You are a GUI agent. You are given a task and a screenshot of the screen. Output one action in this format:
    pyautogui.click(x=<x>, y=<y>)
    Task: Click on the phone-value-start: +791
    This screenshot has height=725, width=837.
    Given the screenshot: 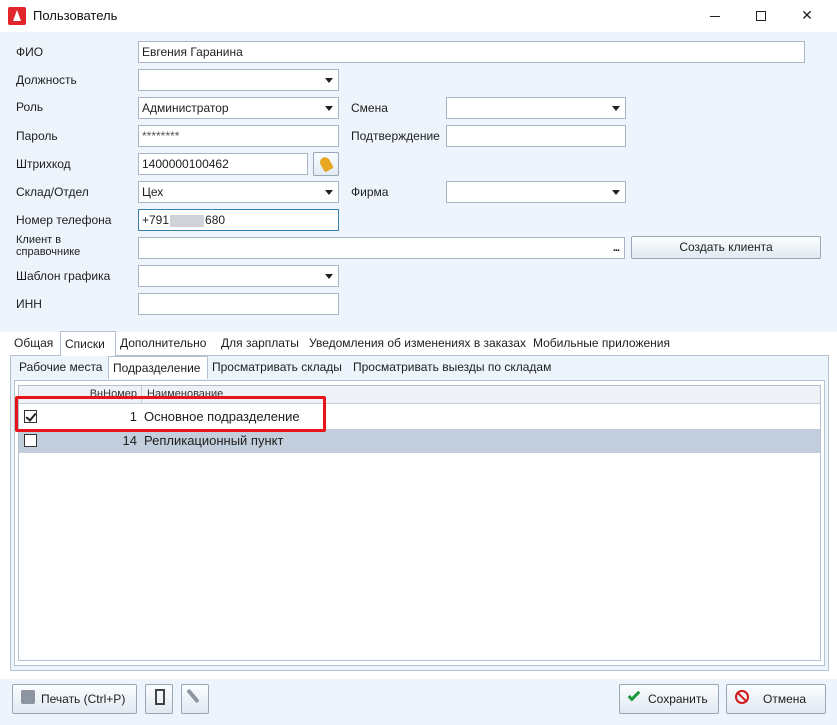 What is the action you would take?
    pyautogui.click(x=156, y=220)
    